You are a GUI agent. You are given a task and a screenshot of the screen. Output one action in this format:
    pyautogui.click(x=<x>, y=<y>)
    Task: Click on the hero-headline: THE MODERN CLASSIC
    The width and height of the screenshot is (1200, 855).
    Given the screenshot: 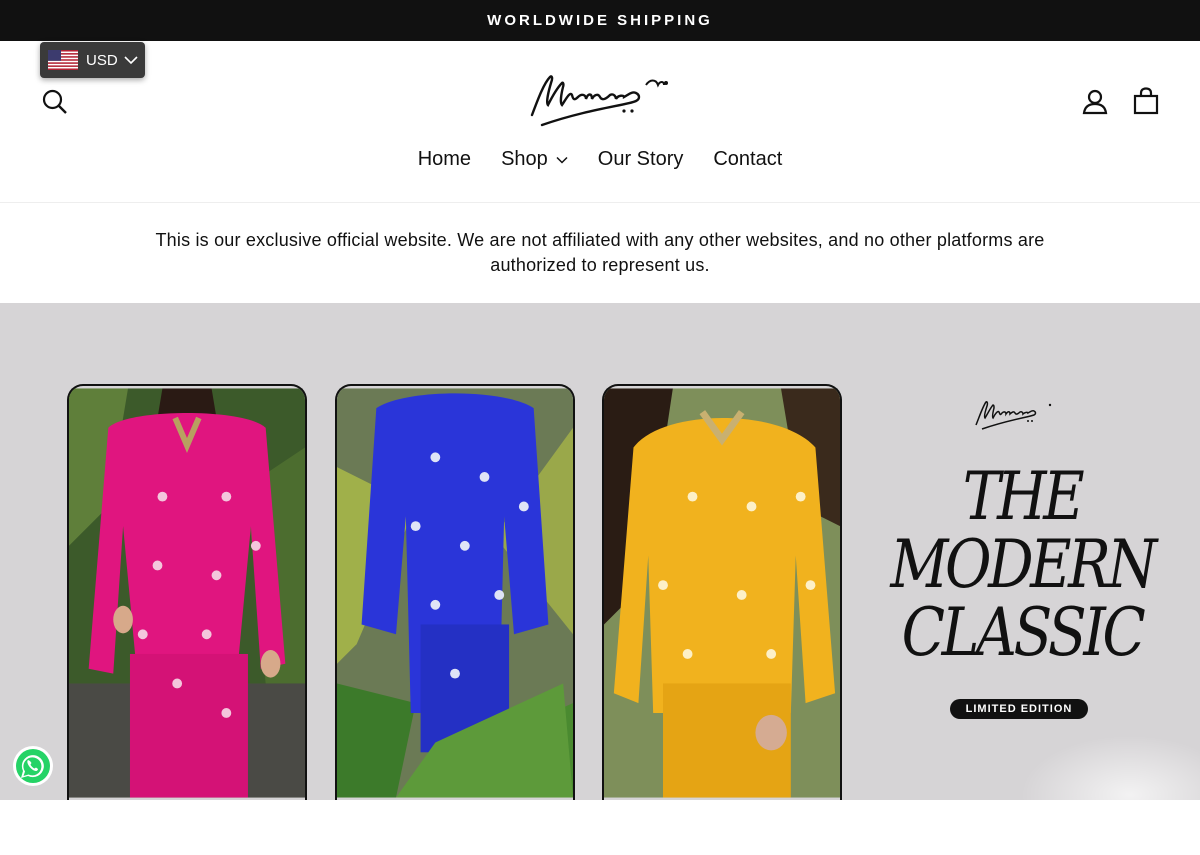 What is the action you would take?
    pyautogui.click(x=1021, y=565)
    